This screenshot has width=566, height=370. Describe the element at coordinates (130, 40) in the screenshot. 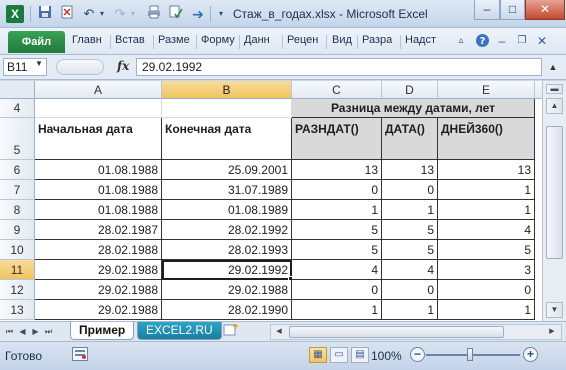

I see `tab-insert: Встав` at that location.